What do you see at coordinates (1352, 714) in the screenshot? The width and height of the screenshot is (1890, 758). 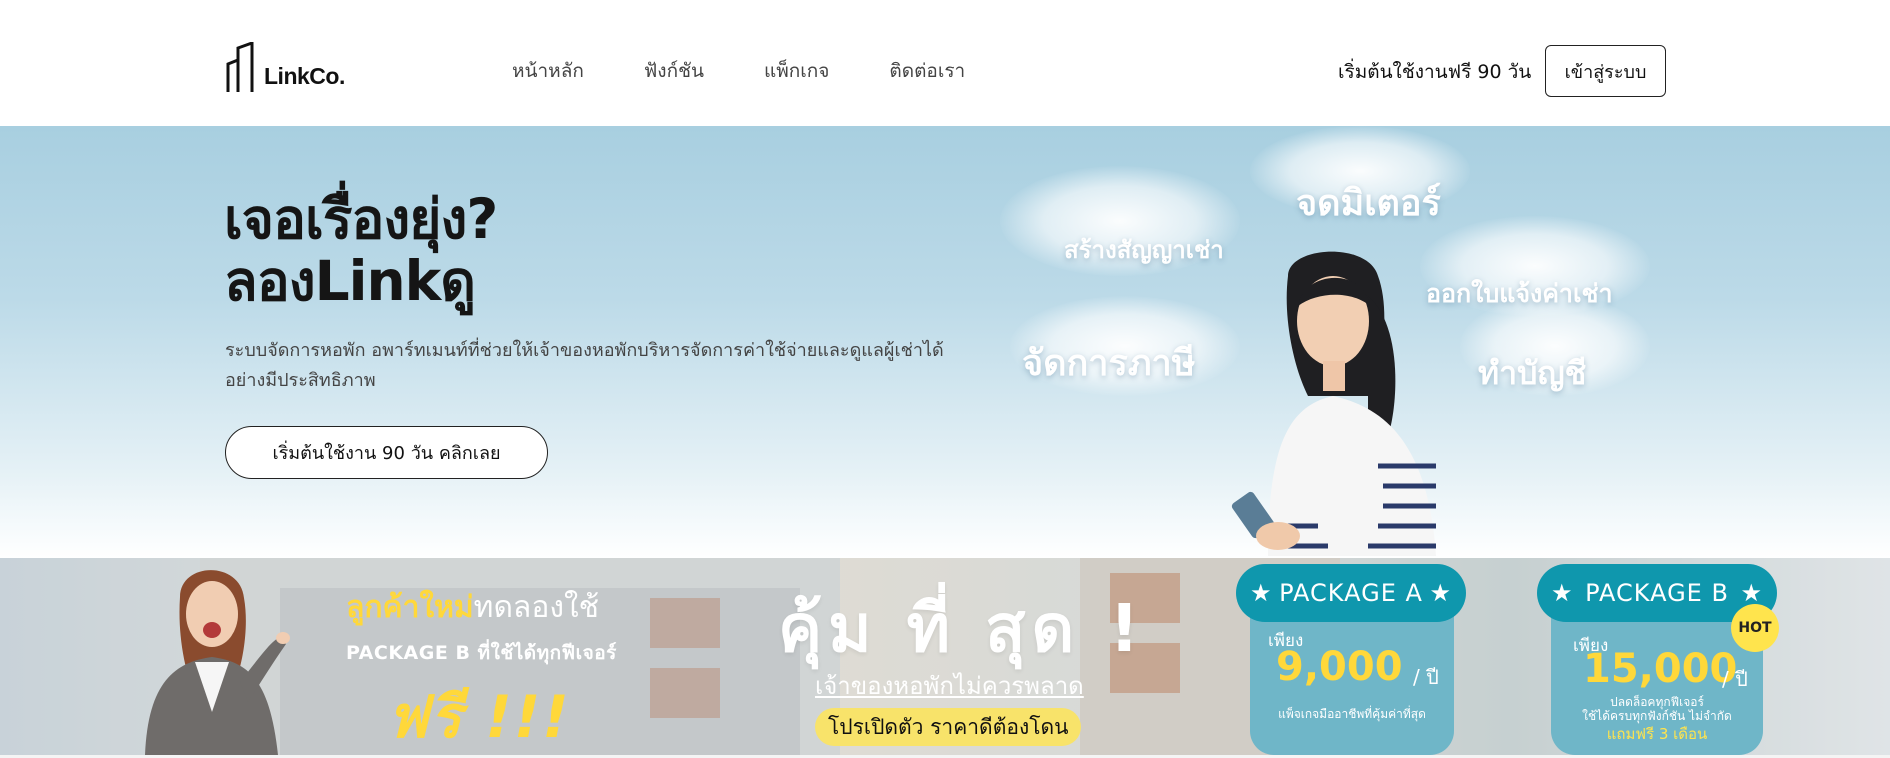 I see `package-a-note: แพ็จเกจมืออาชีพที่คุ้มค่าที่สุด` at bounding box center [1352, 714].